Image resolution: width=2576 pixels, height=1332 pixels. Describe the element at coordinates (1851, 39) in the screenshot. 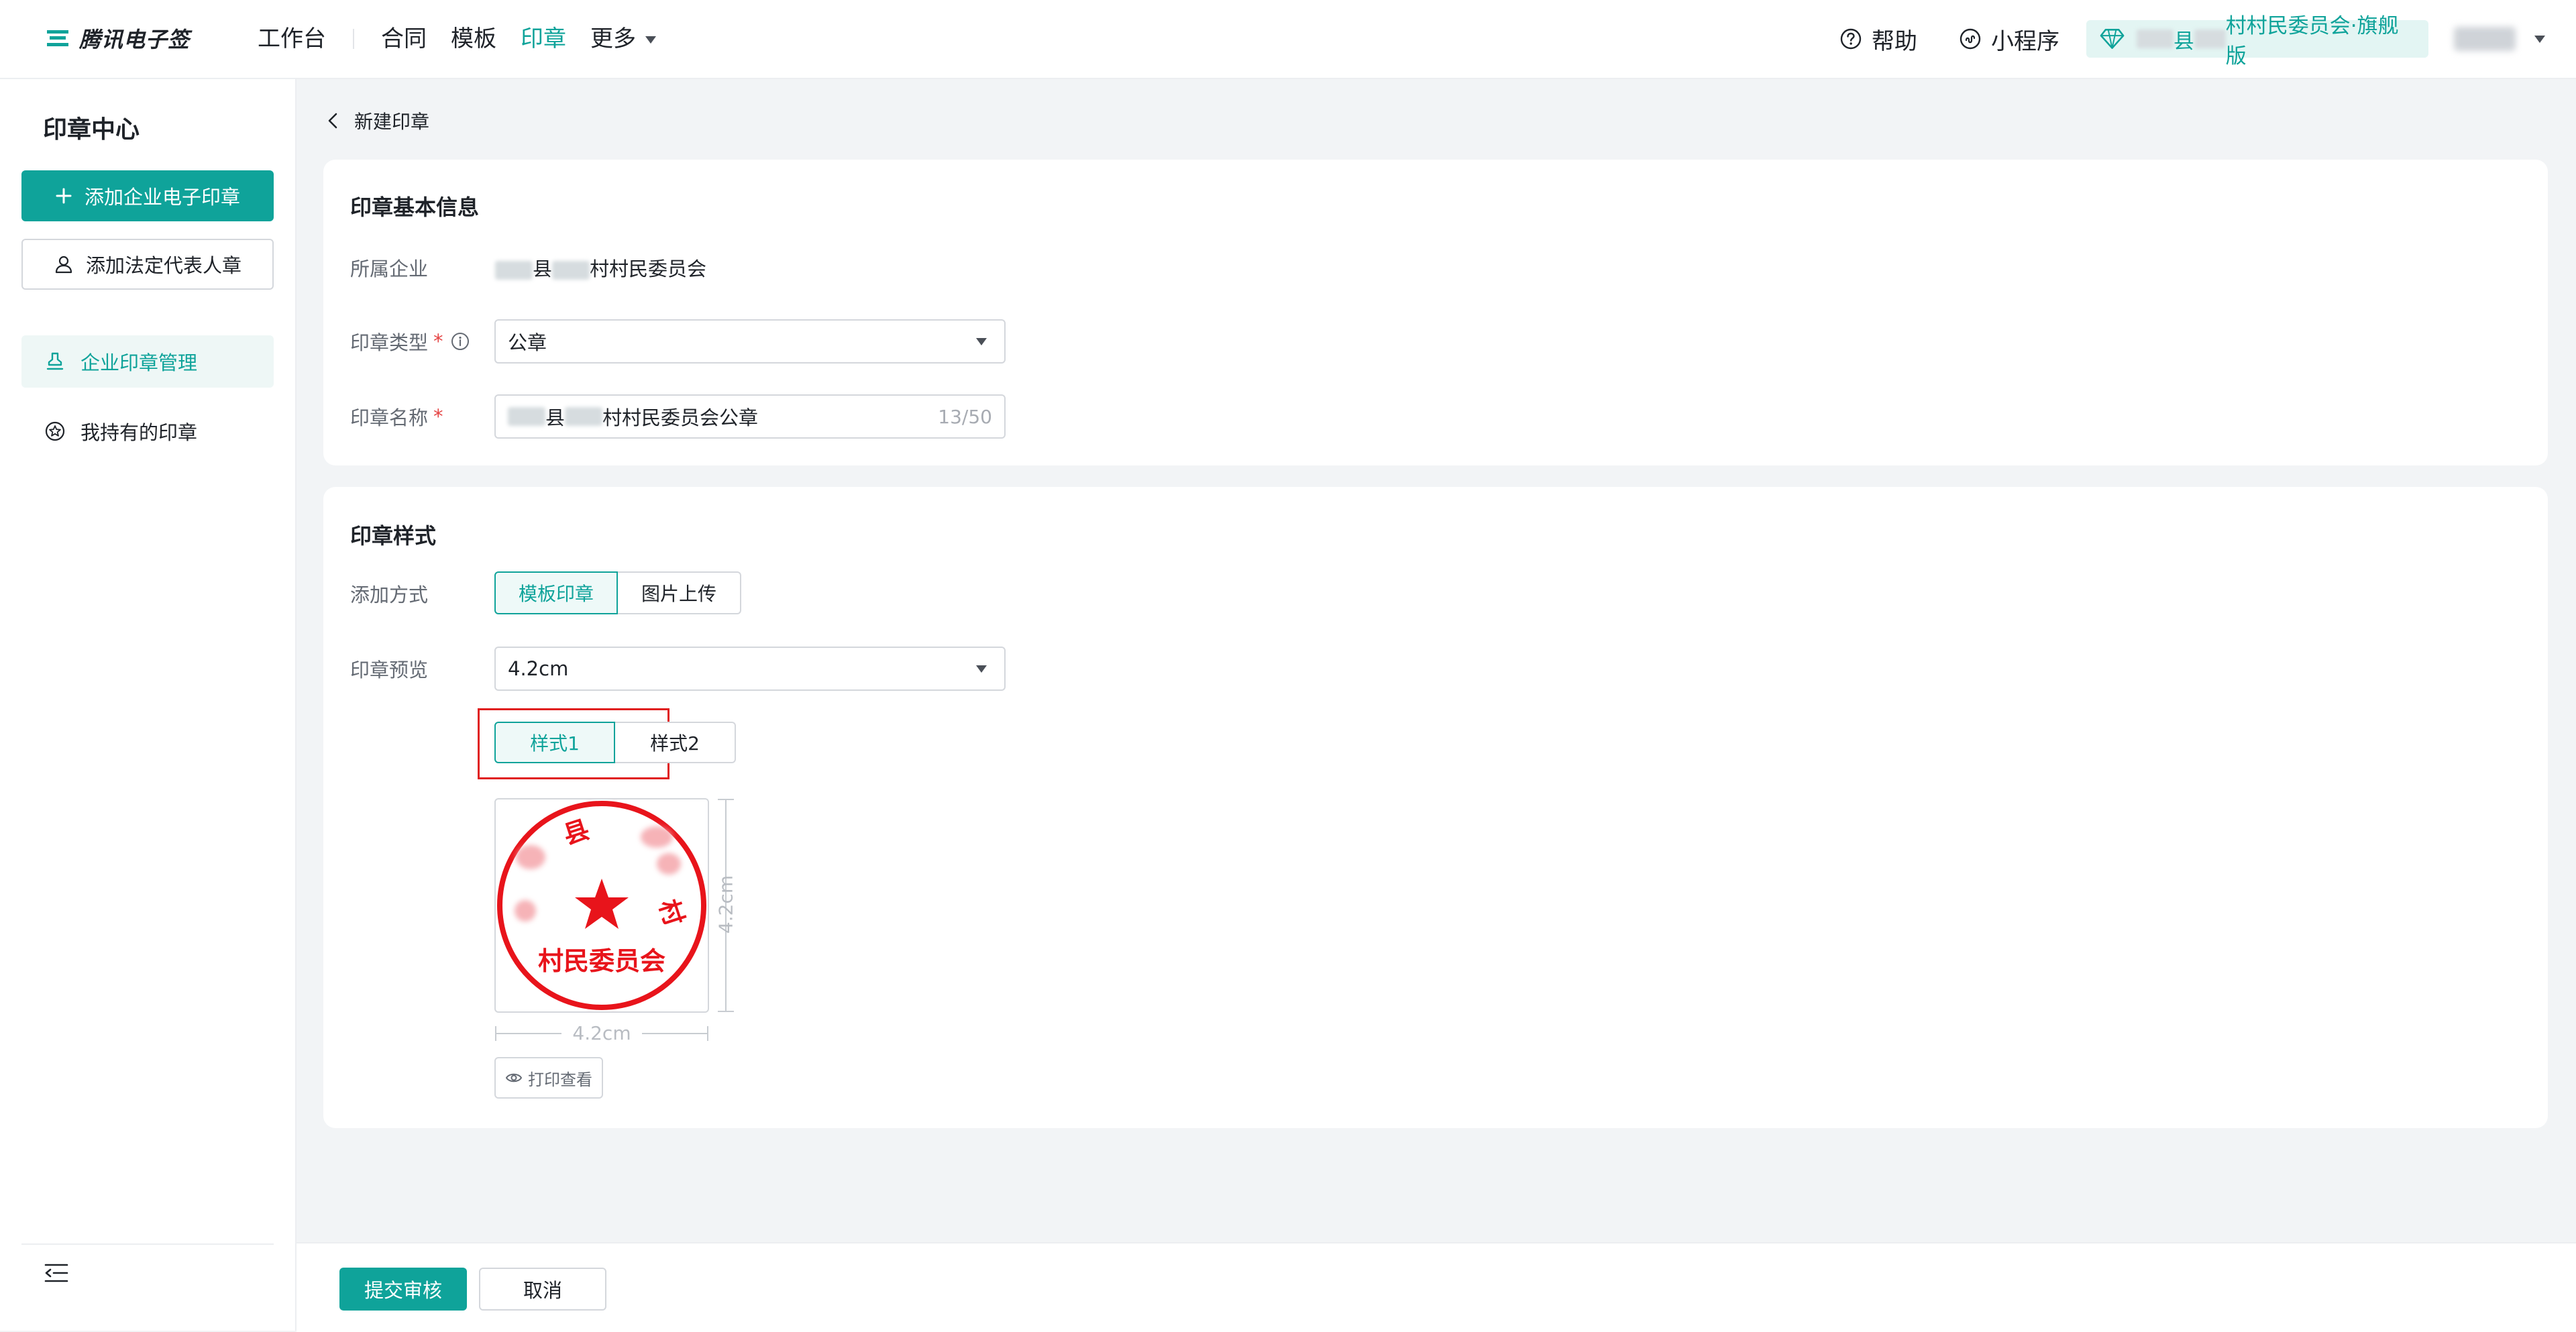

I see `help-icon` at that location.